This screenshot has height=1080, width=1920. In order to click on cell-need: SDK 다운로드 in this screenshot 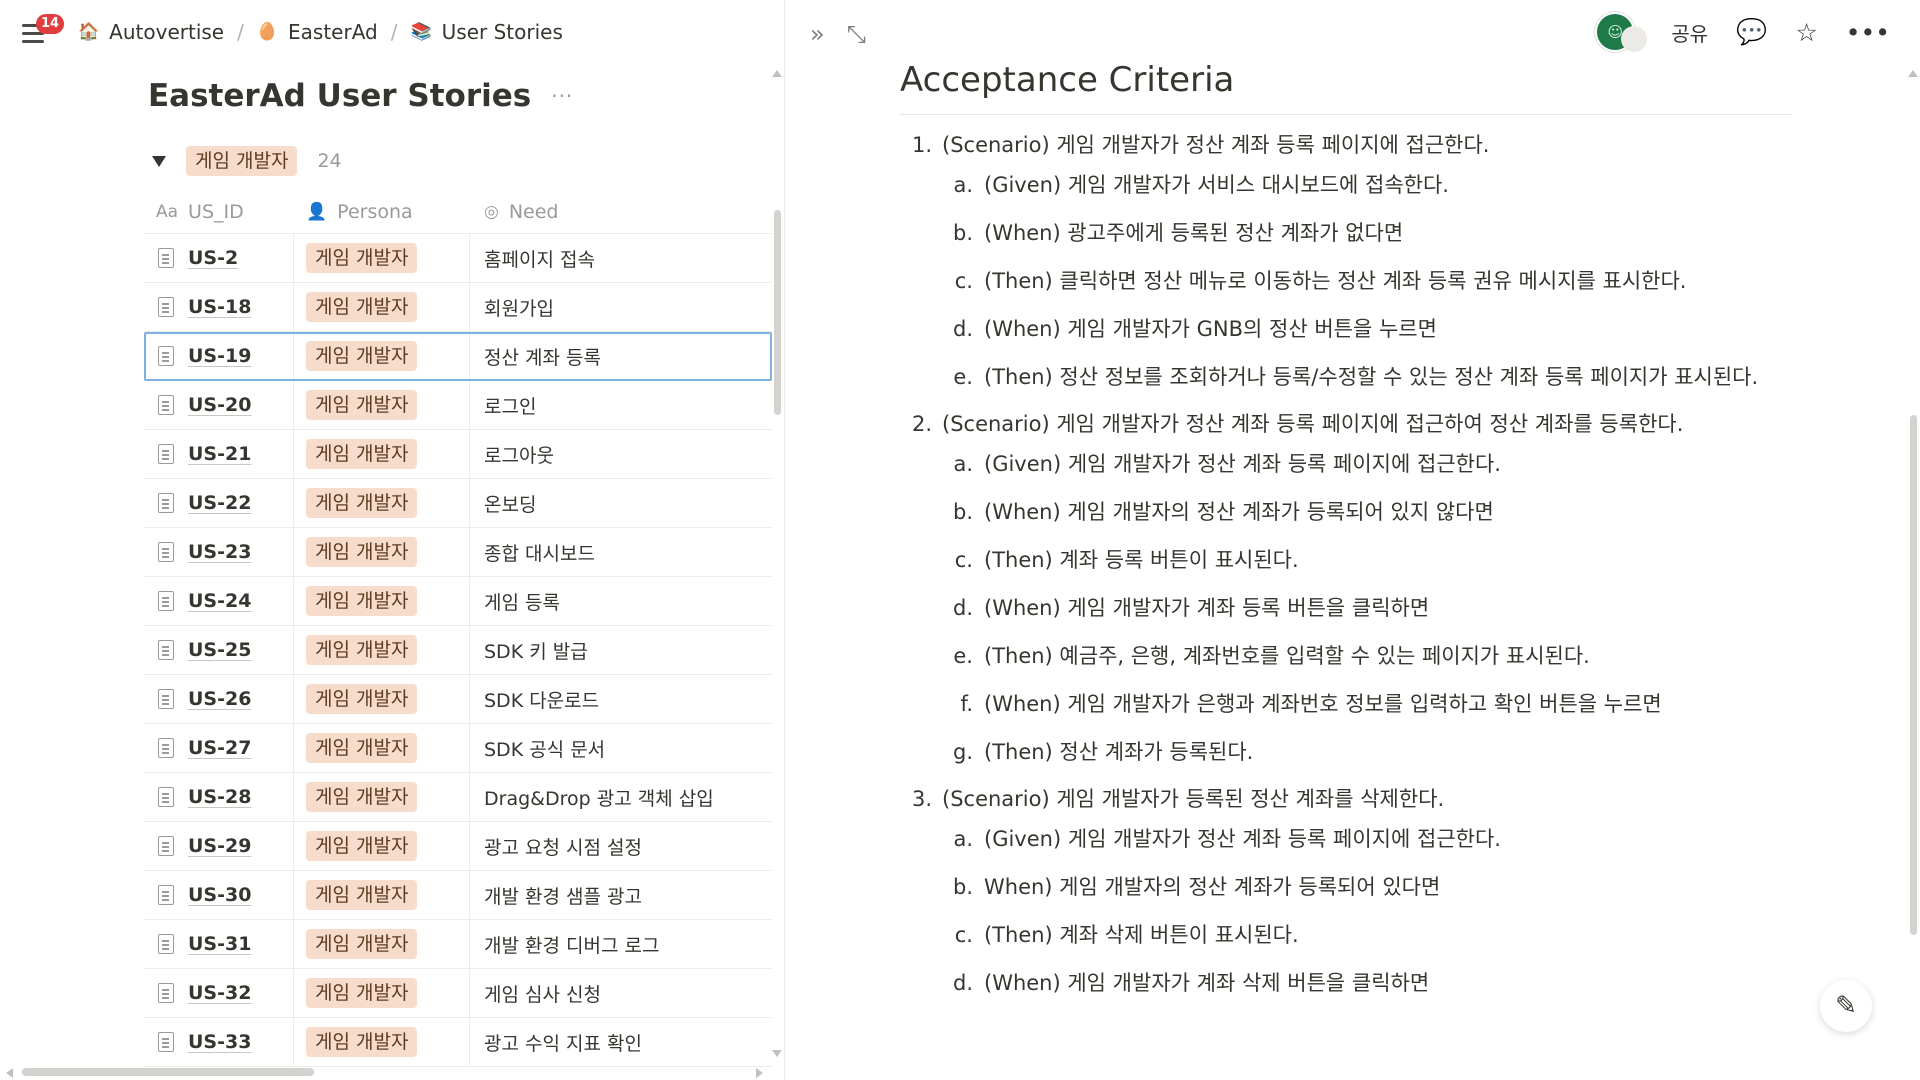, I will do `click(621, 699)`.